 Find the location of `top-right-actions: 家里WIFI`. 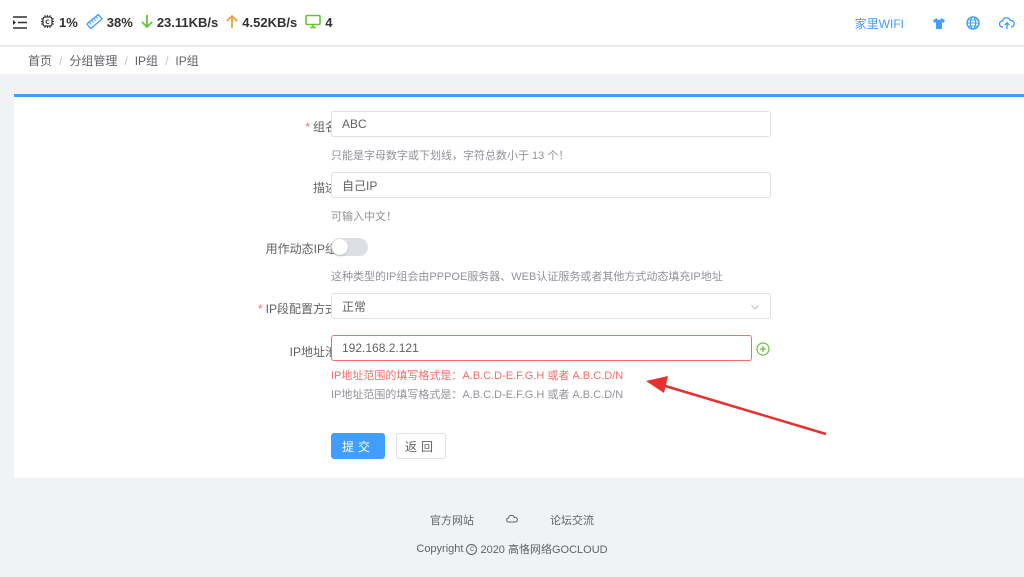

top-right-actions: 家里WIFI is located at coordinates (939, 23).